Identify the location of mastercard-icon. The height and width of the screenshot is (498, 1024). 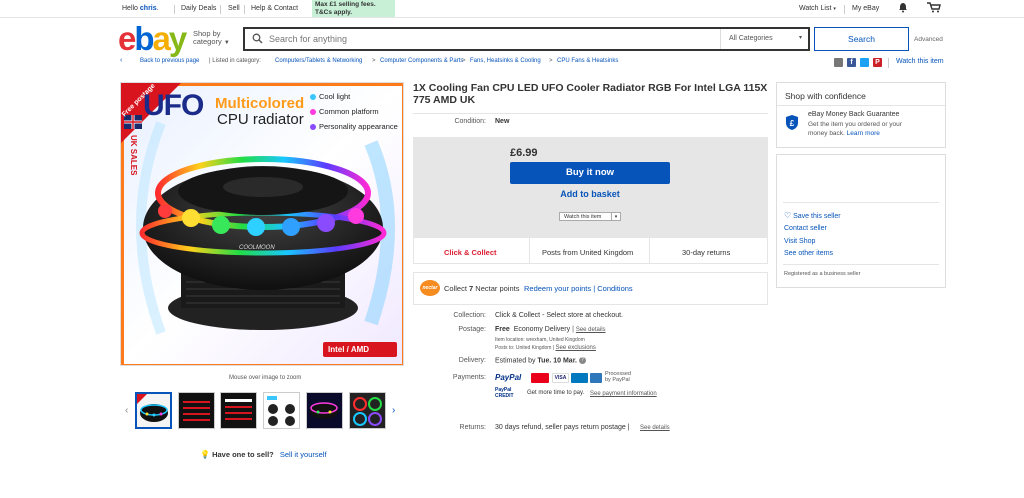
(540, 378).